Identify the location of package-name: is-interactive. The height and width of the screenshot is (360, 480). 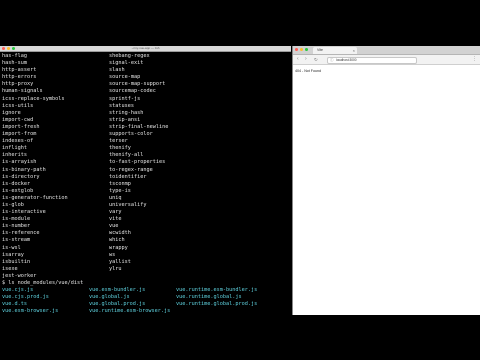
(24, 212).